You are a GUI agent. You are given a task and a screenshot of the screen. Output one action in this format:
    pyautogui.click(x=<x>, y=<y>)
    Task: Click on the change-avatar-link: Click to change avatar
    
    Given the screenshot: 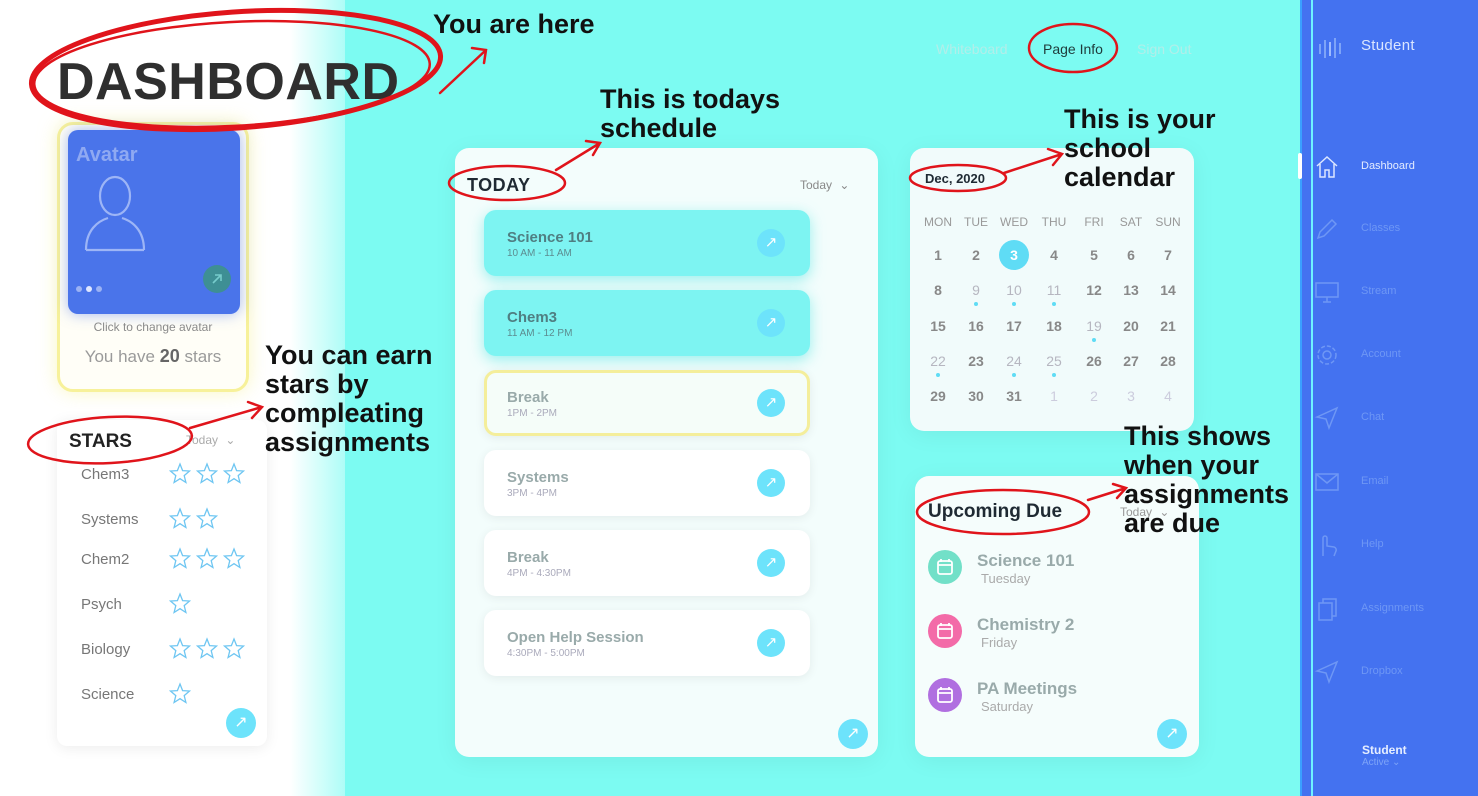 What is the action you would take?
    pyautogui.click(x=153, y=327)
    